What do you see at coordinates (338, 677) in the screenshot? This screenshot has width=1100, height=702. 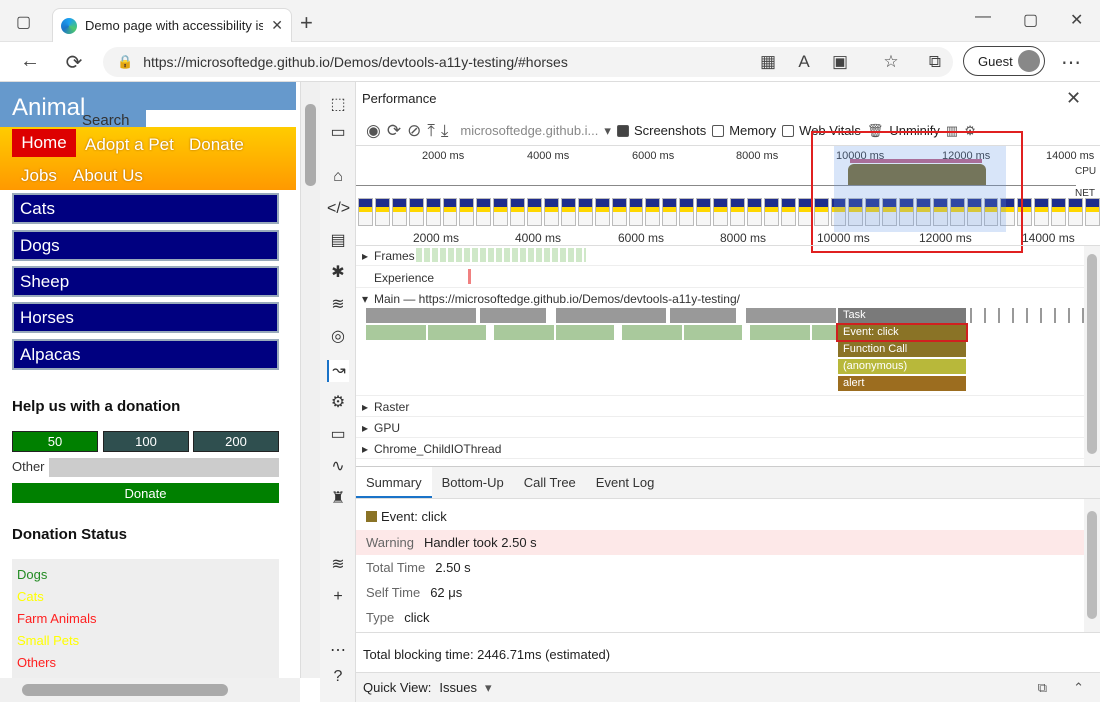 I see `help-icon: ?` at bounding box center [338, 677].